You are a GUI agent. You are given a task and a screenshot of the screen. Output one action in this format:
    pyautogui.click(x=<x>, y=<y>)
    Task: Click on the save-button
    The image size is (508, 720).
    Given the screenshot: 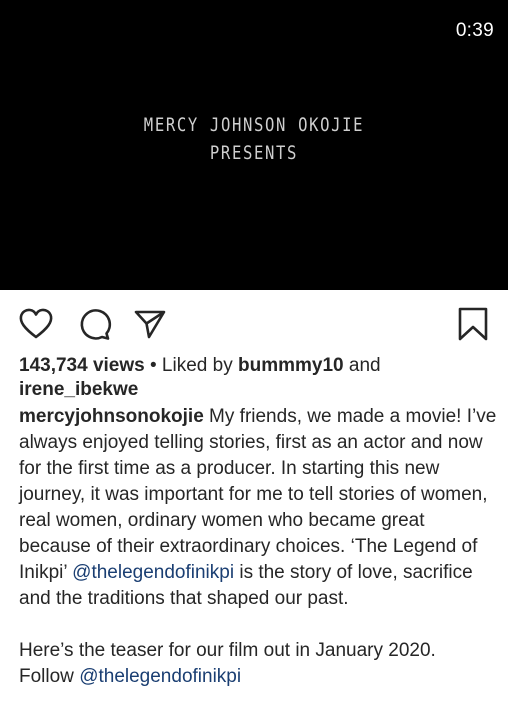 What is the action you would take?
    pyautogui.click(x=473, y=324)
    